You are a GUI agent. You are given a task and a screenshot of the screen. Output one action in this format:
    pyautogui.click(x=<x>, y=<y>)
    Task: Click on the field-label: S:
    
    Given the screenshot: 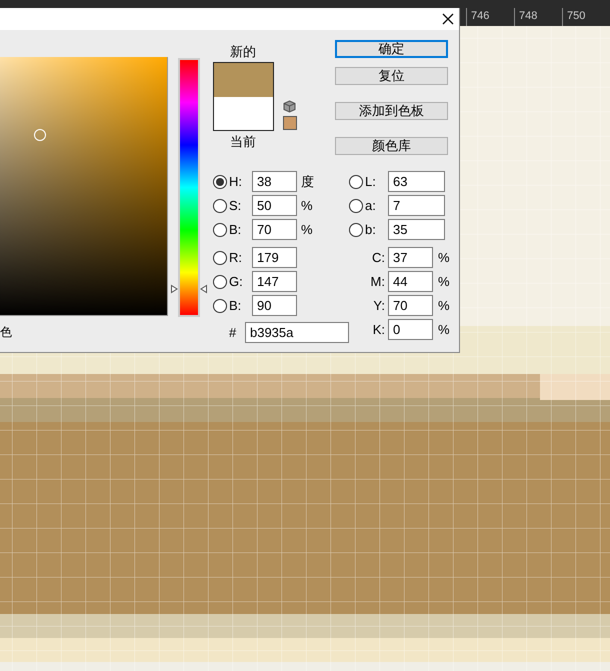 What is the action you would take?
    pyautogui.click(x=235, y=205)
    